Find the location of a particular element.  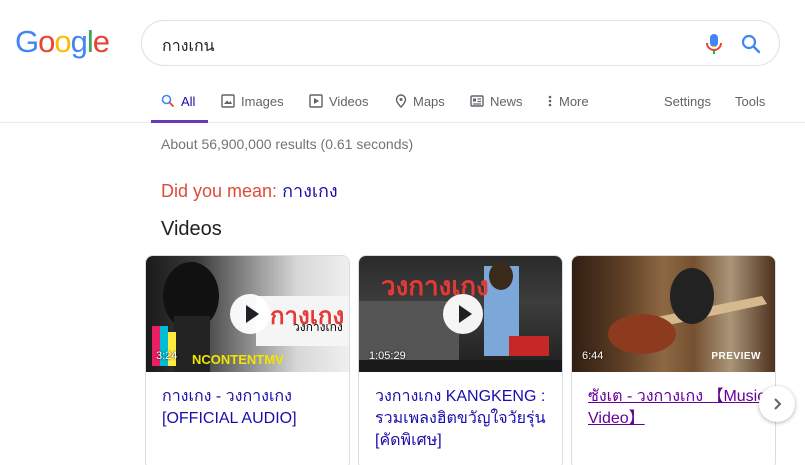

logo-letter: G is located at coordinates (27, 41).